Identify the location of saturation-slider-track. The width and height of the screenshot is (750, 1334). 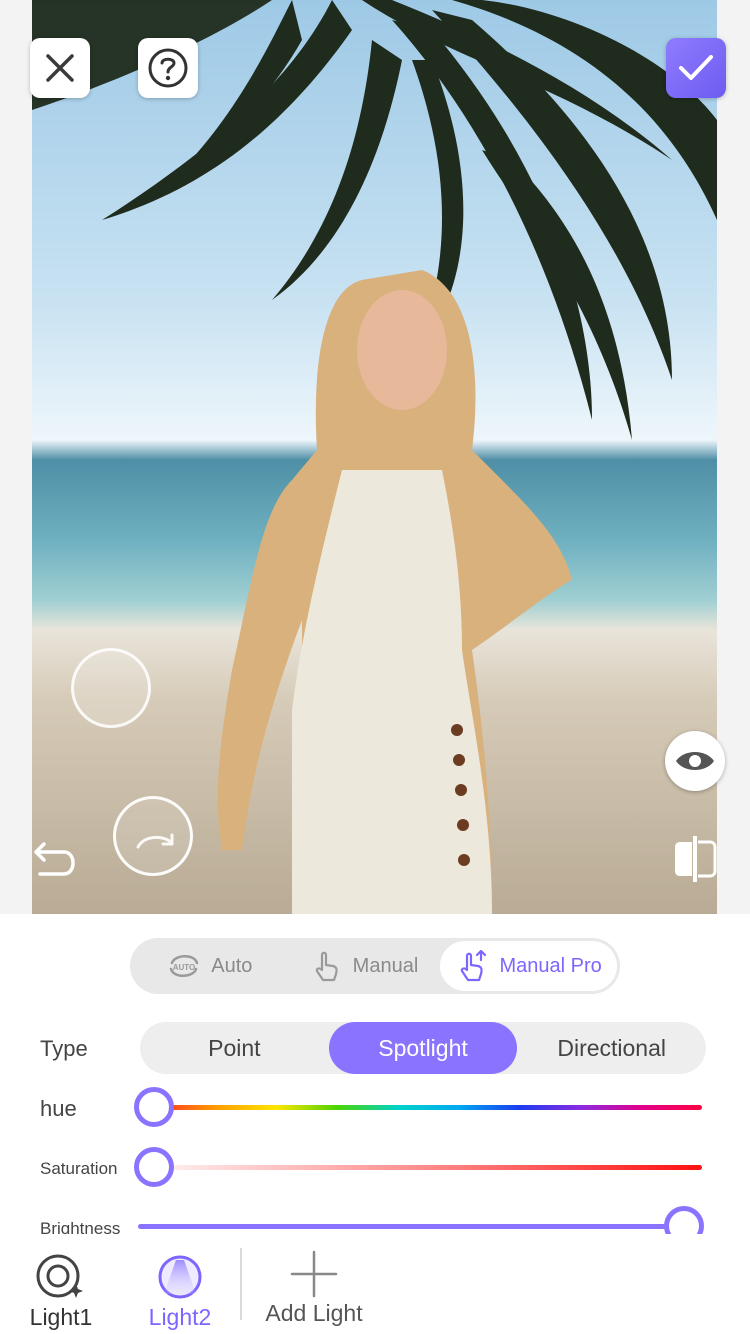
(428, 1167).